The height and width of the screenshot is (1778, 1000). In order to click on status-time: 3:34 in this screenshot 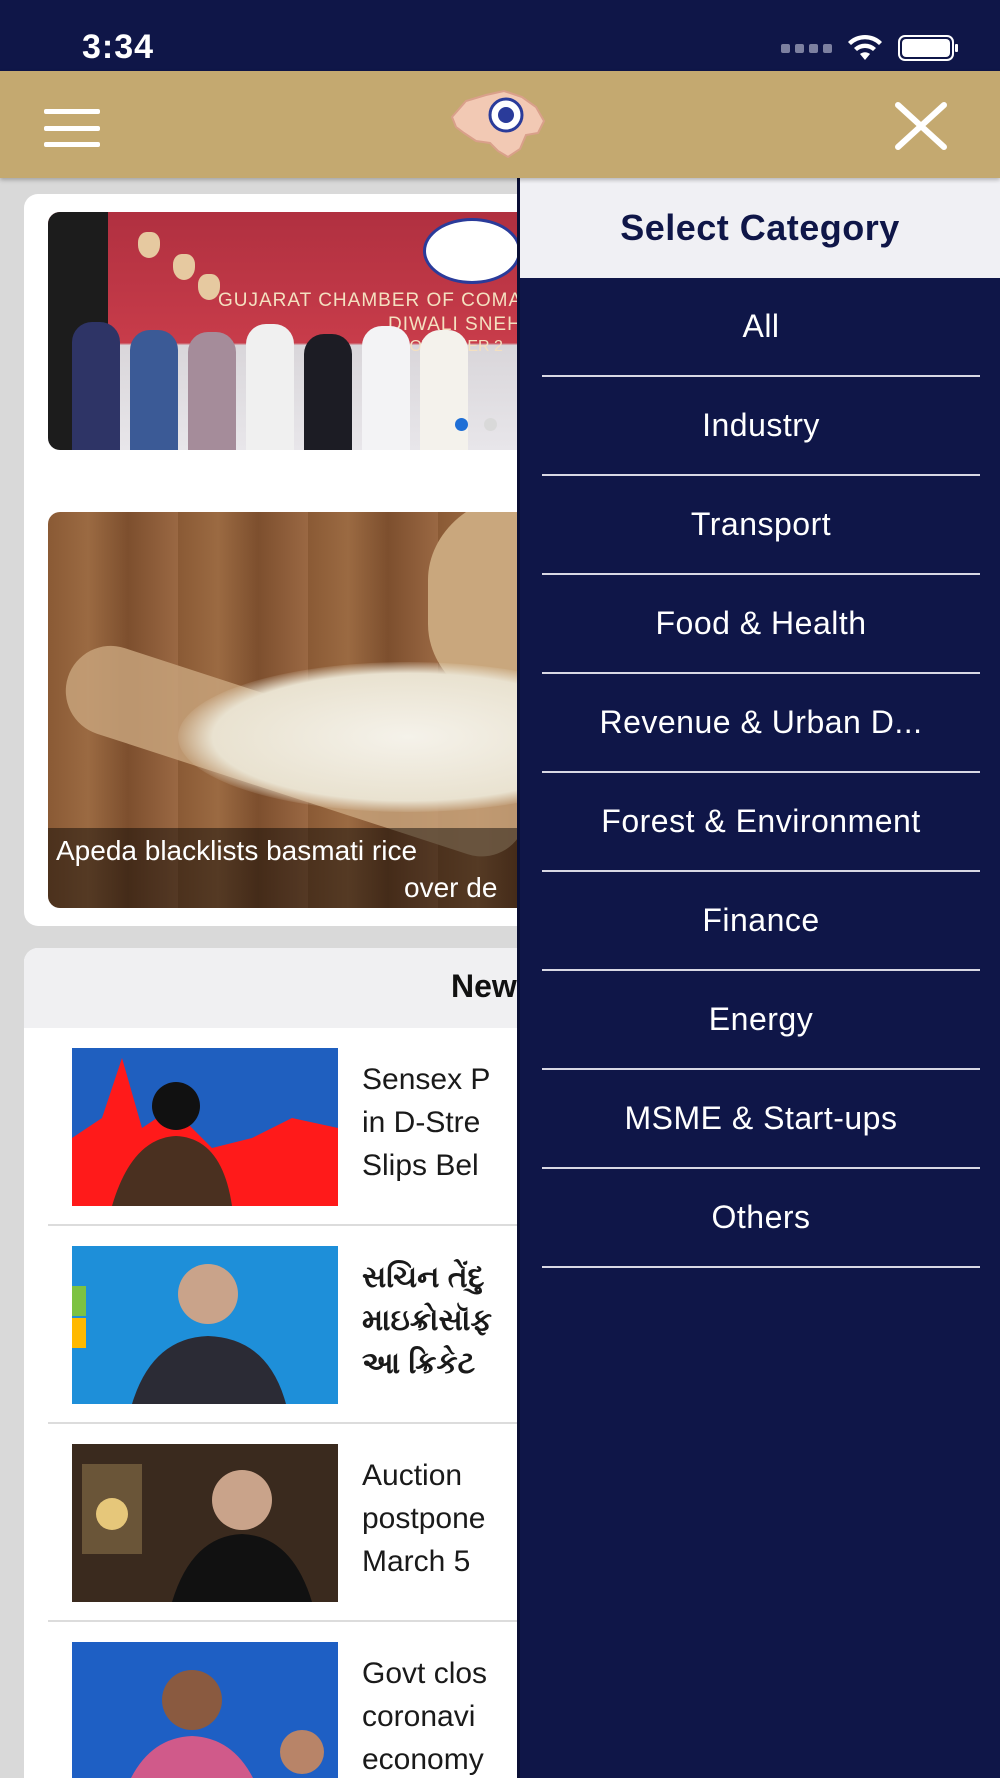, I will do `click(118, 47)`.